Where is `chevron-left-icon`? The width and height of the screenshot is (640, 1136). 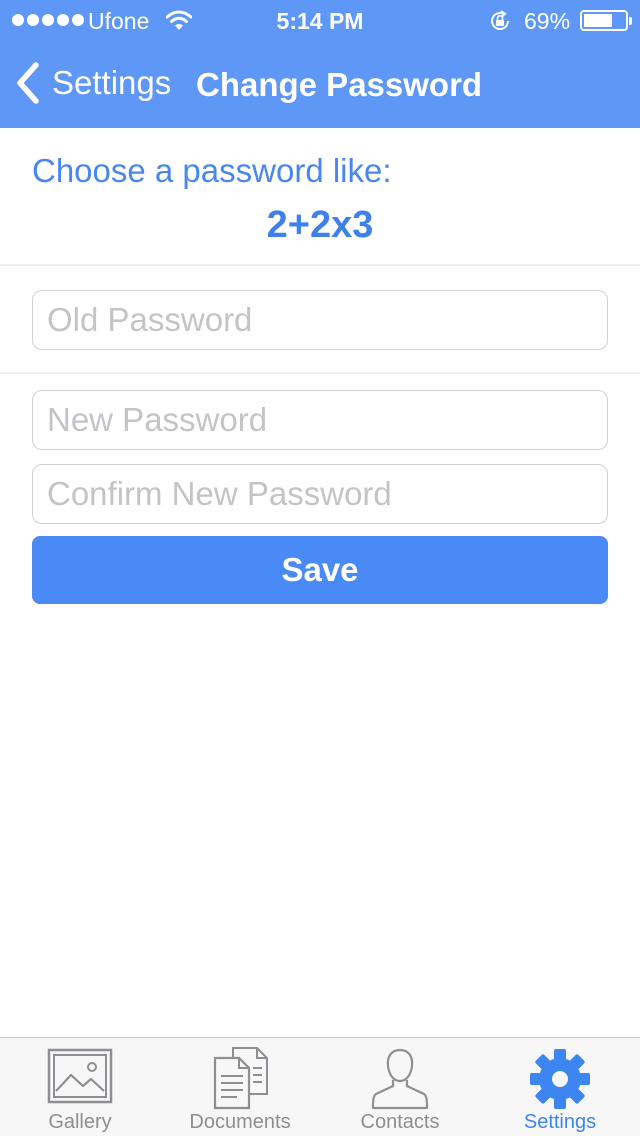
chevron-left-icon is located at coordinates (28, 83).